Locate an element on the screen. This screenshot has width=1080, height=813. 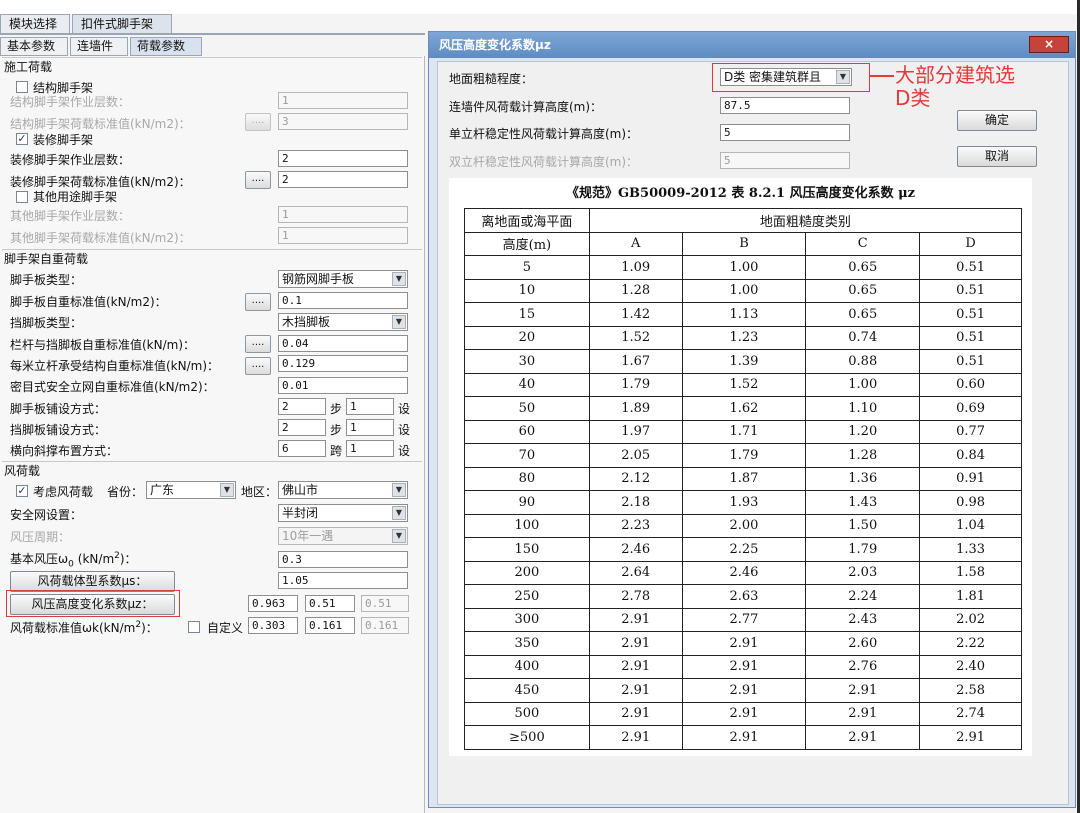
coef-cell: 2.18 is located at coordinates (635, 502).